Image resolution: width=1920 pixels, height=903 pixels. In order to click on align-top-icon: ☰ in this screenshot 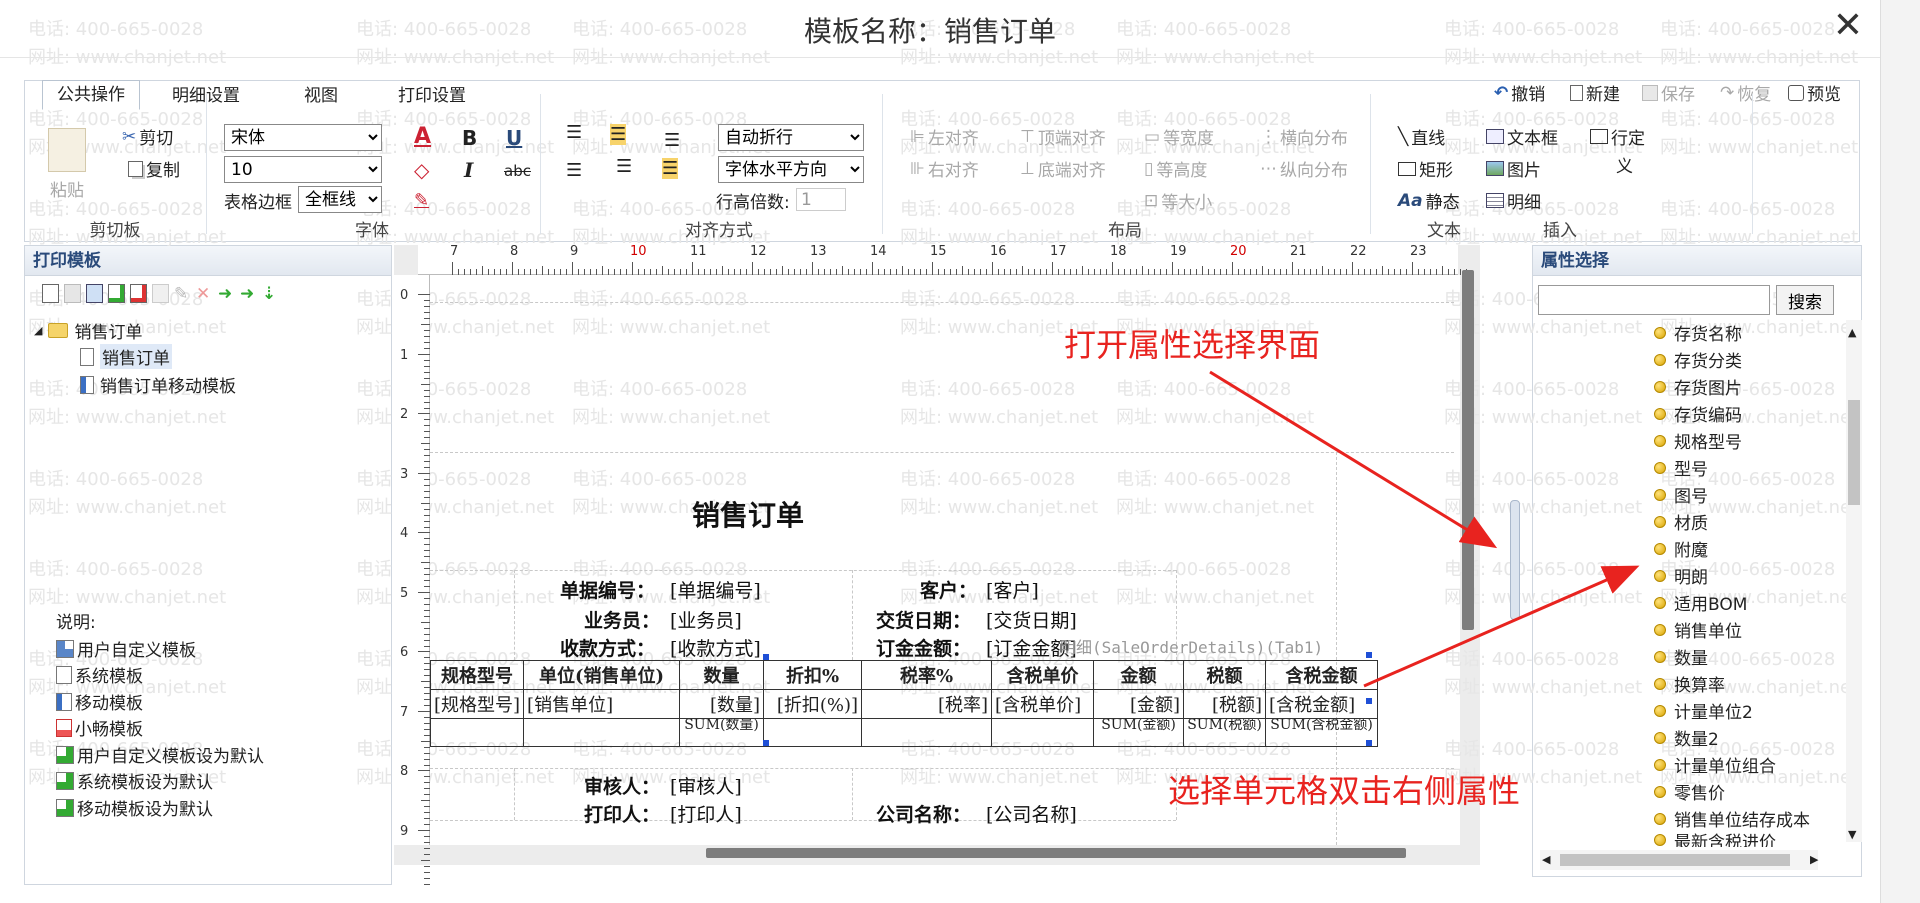, I will do `click(574, 132)`.